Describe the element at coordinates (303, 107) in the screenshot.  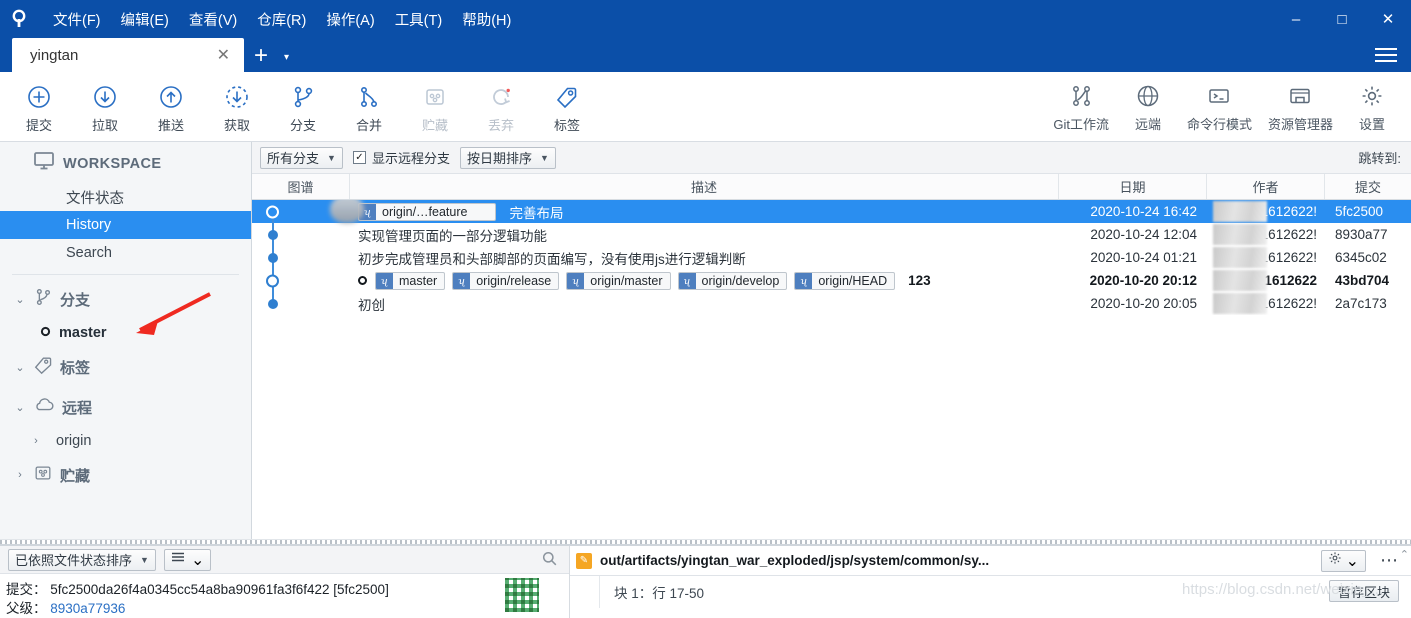
I see `toolbar-branch-button: 分支` at that location.